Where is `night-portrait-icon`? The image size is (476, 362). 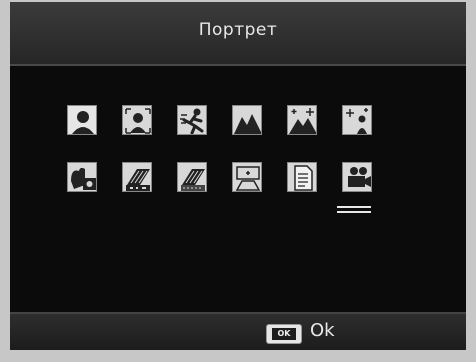
night-portrait-icon is located at coordinates (357, 121).